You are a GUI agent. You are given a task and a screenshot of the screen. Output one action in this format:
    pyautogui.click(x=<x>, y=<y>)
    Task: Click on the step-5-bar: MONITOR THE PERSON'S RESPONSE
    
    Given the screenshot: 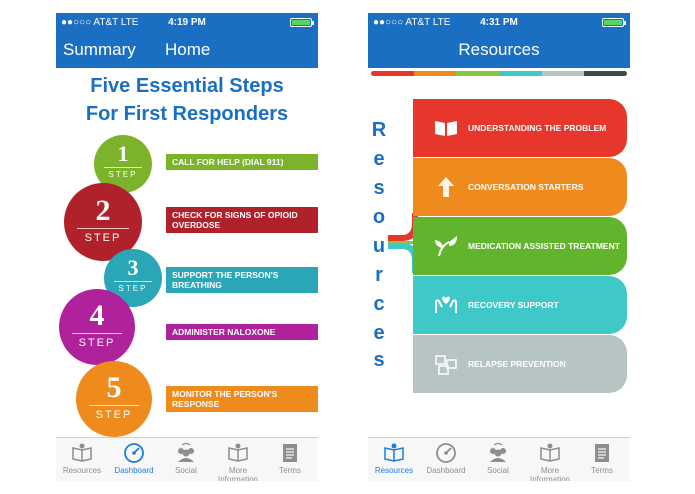 What is the action you would take?
    pyautogui.click(x=242, y=399)
    